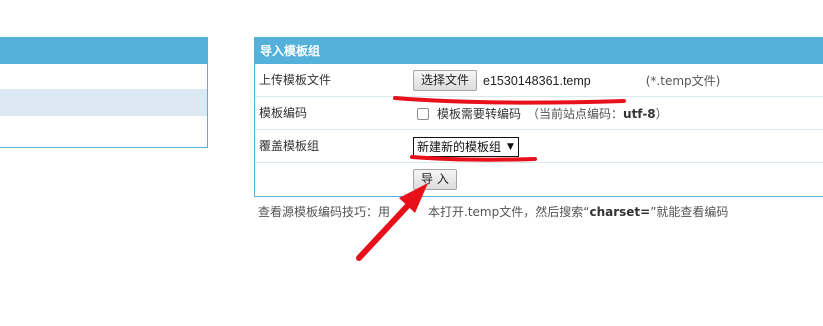  Describe the element at coordinates (620, 212) in the screenshot. I see `help-keyword: charset=` at that location.